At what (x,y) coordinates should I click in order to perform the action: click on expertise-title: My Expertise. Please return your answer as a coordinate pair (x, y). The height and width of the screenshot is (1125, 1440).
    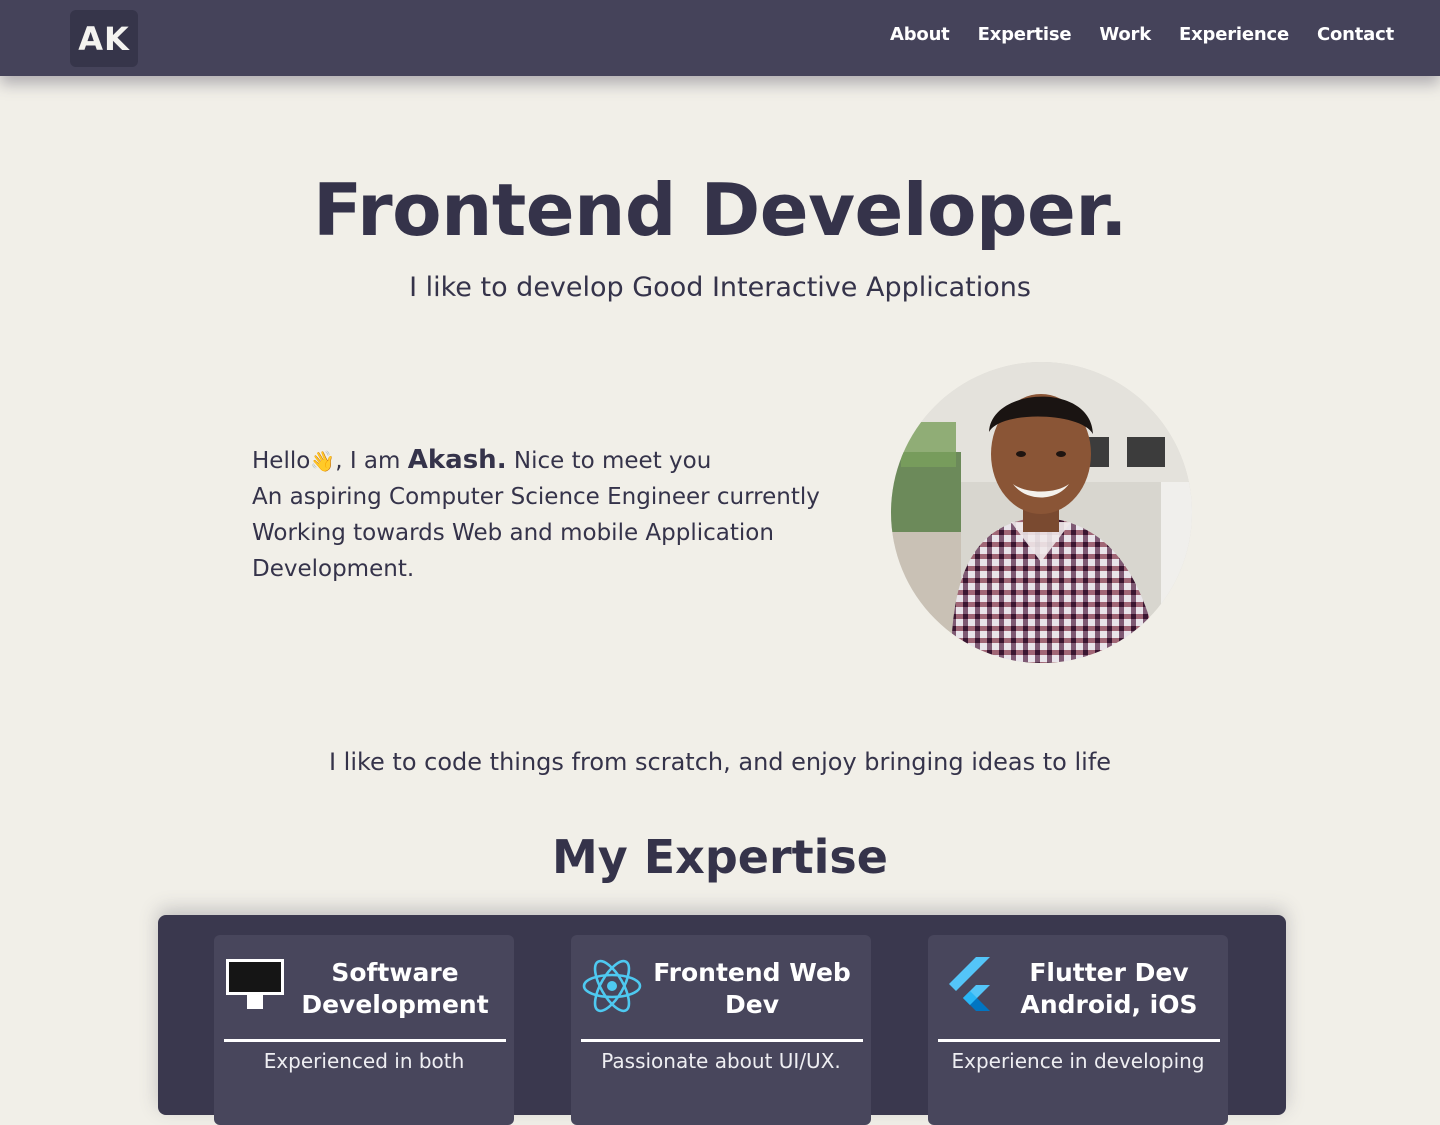
    Looking at the image, I should click on (719, 857).